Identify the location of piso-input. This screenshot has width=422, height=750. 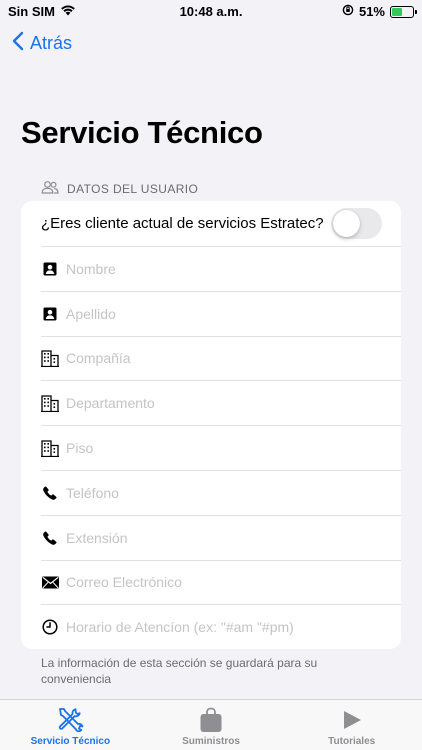
(226, 448).